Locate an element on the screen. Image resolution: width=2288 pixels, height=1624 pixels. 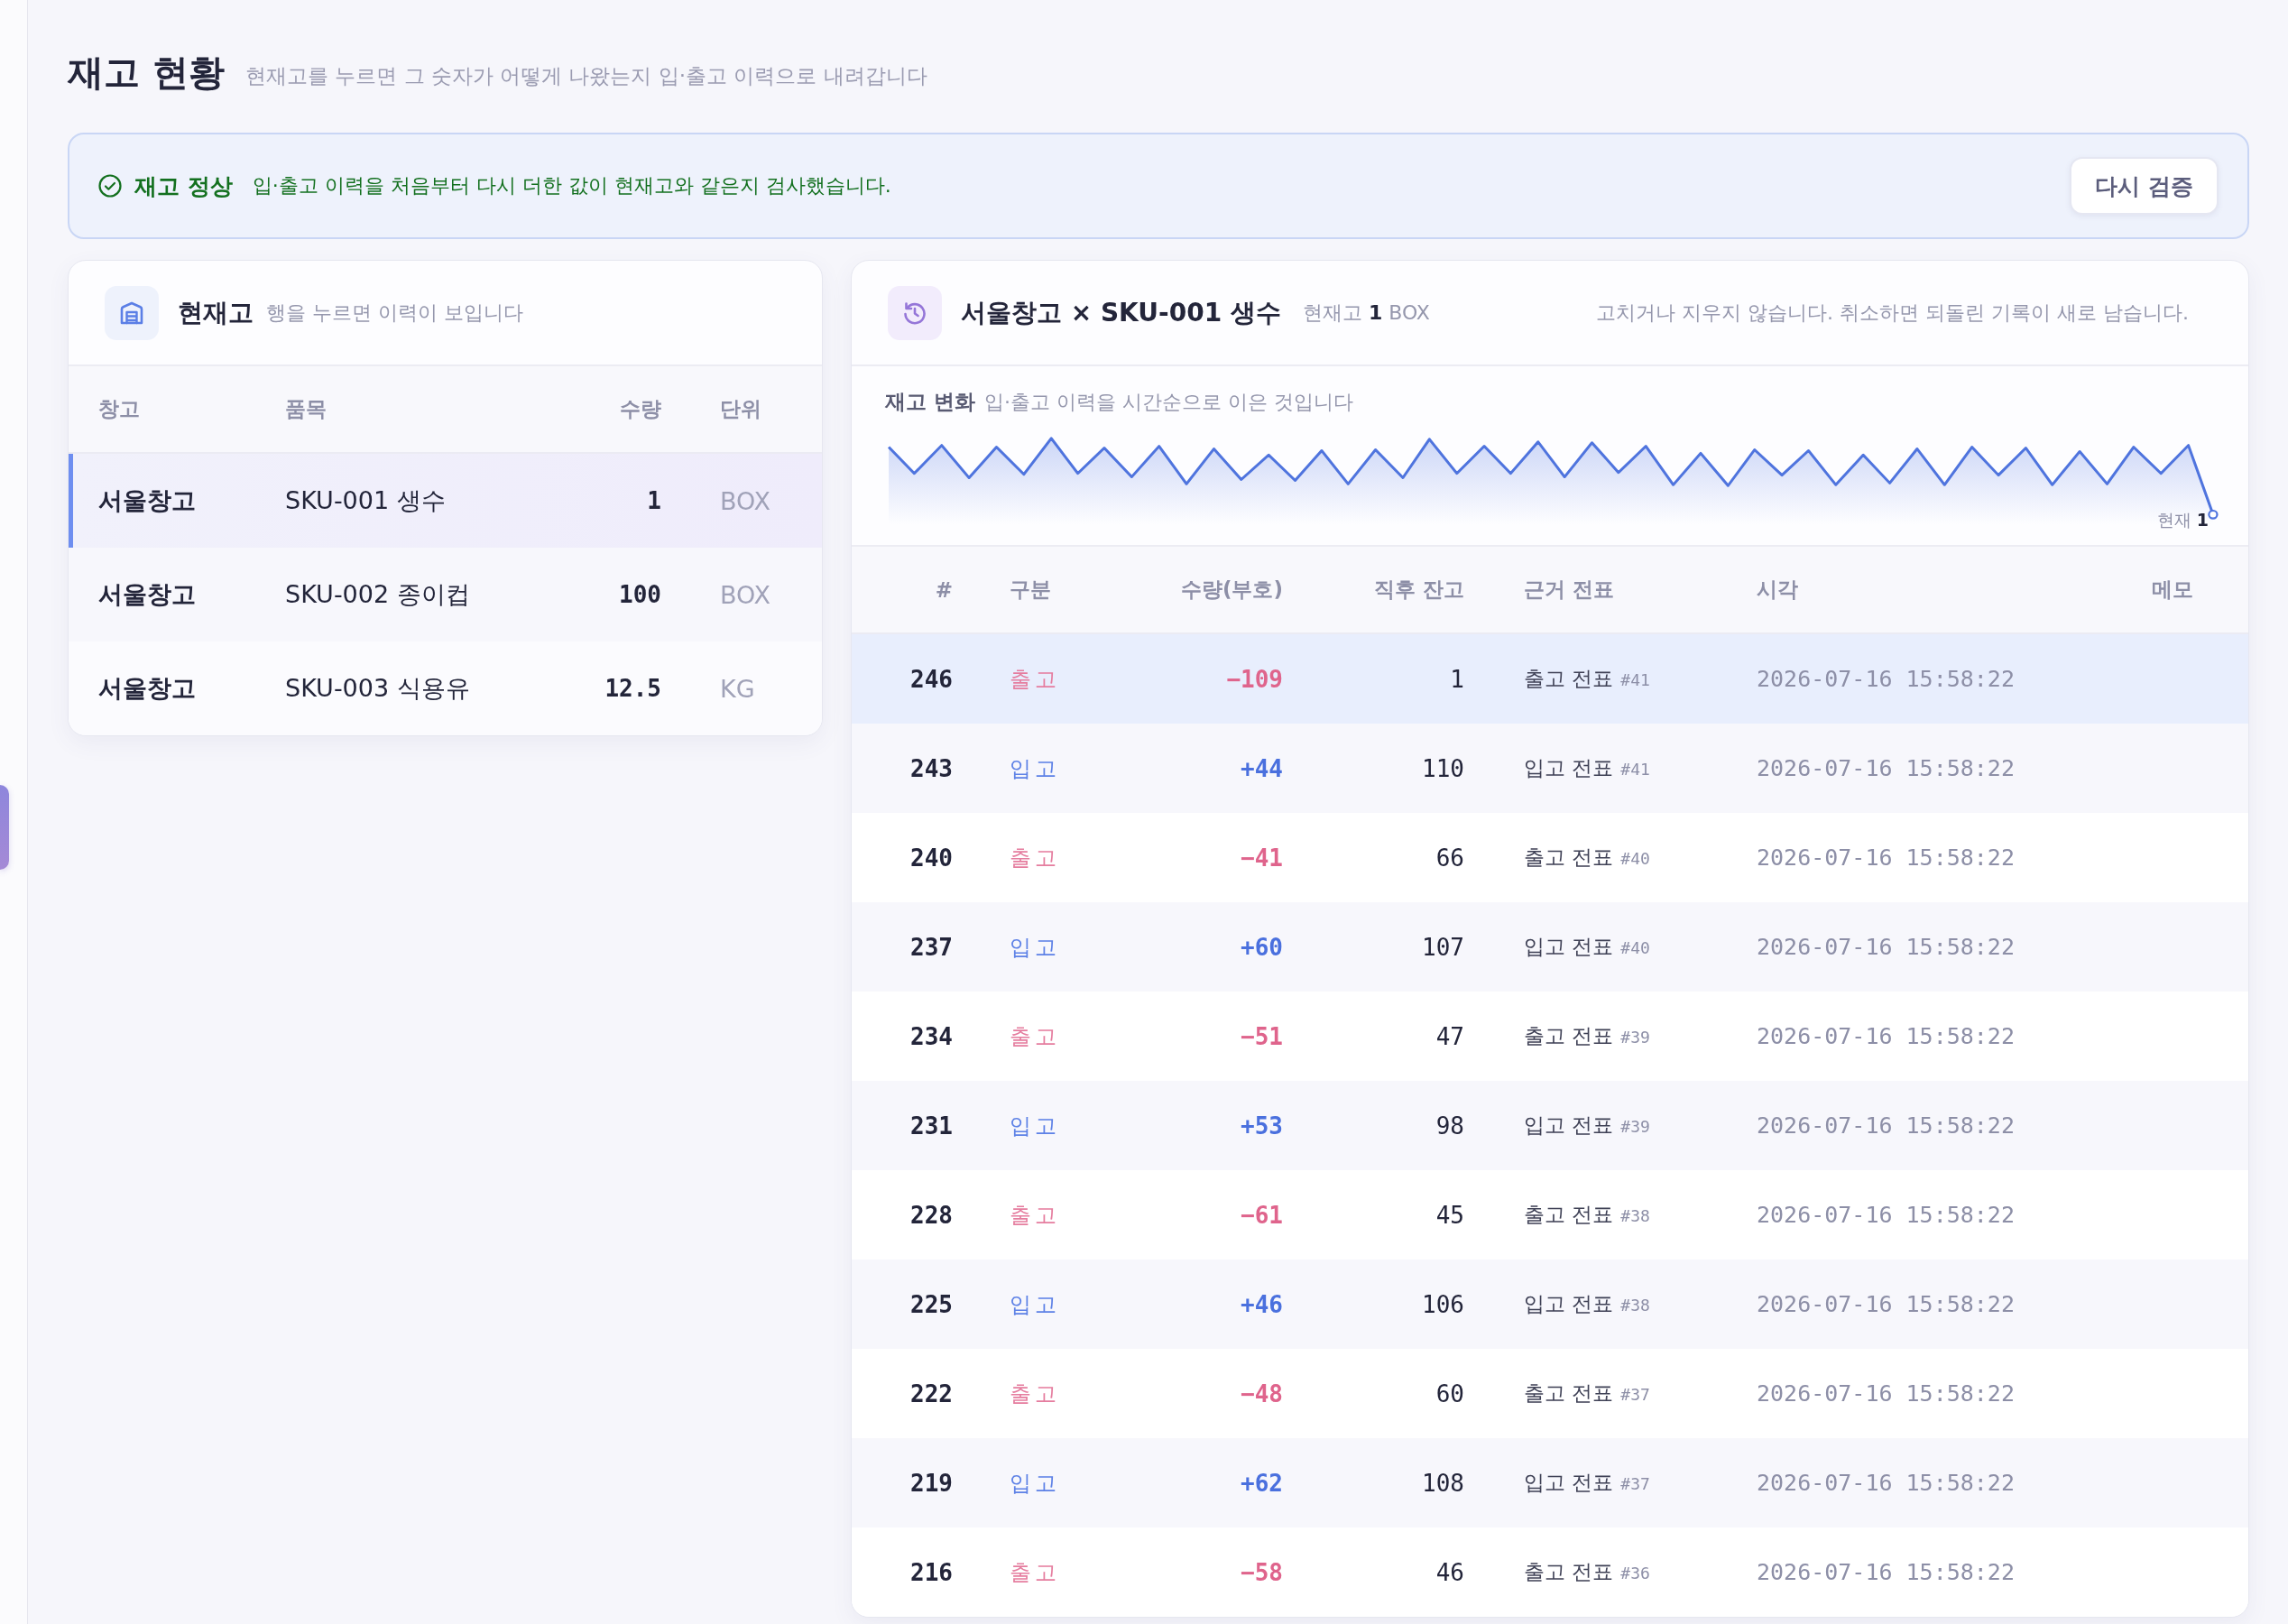
warehouse-icon is located at coordinates (132, 313).